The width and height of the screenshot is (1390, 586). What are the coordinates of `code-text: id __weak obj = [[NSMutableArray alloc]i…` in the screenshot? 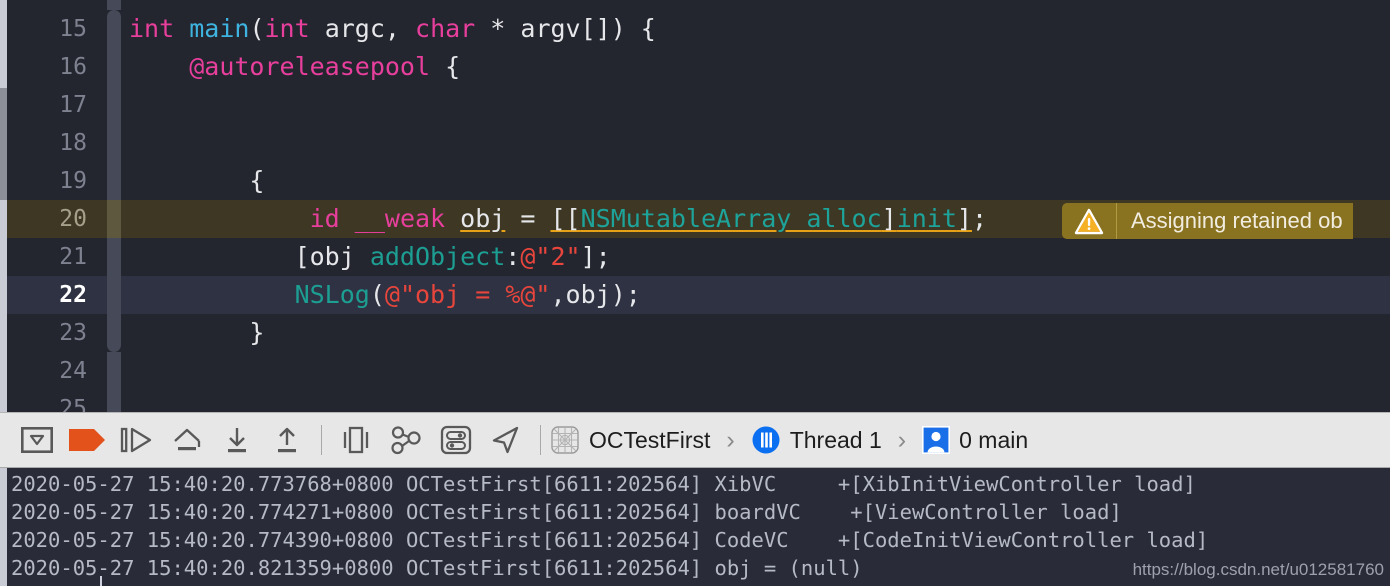 It's located at (558, 219).